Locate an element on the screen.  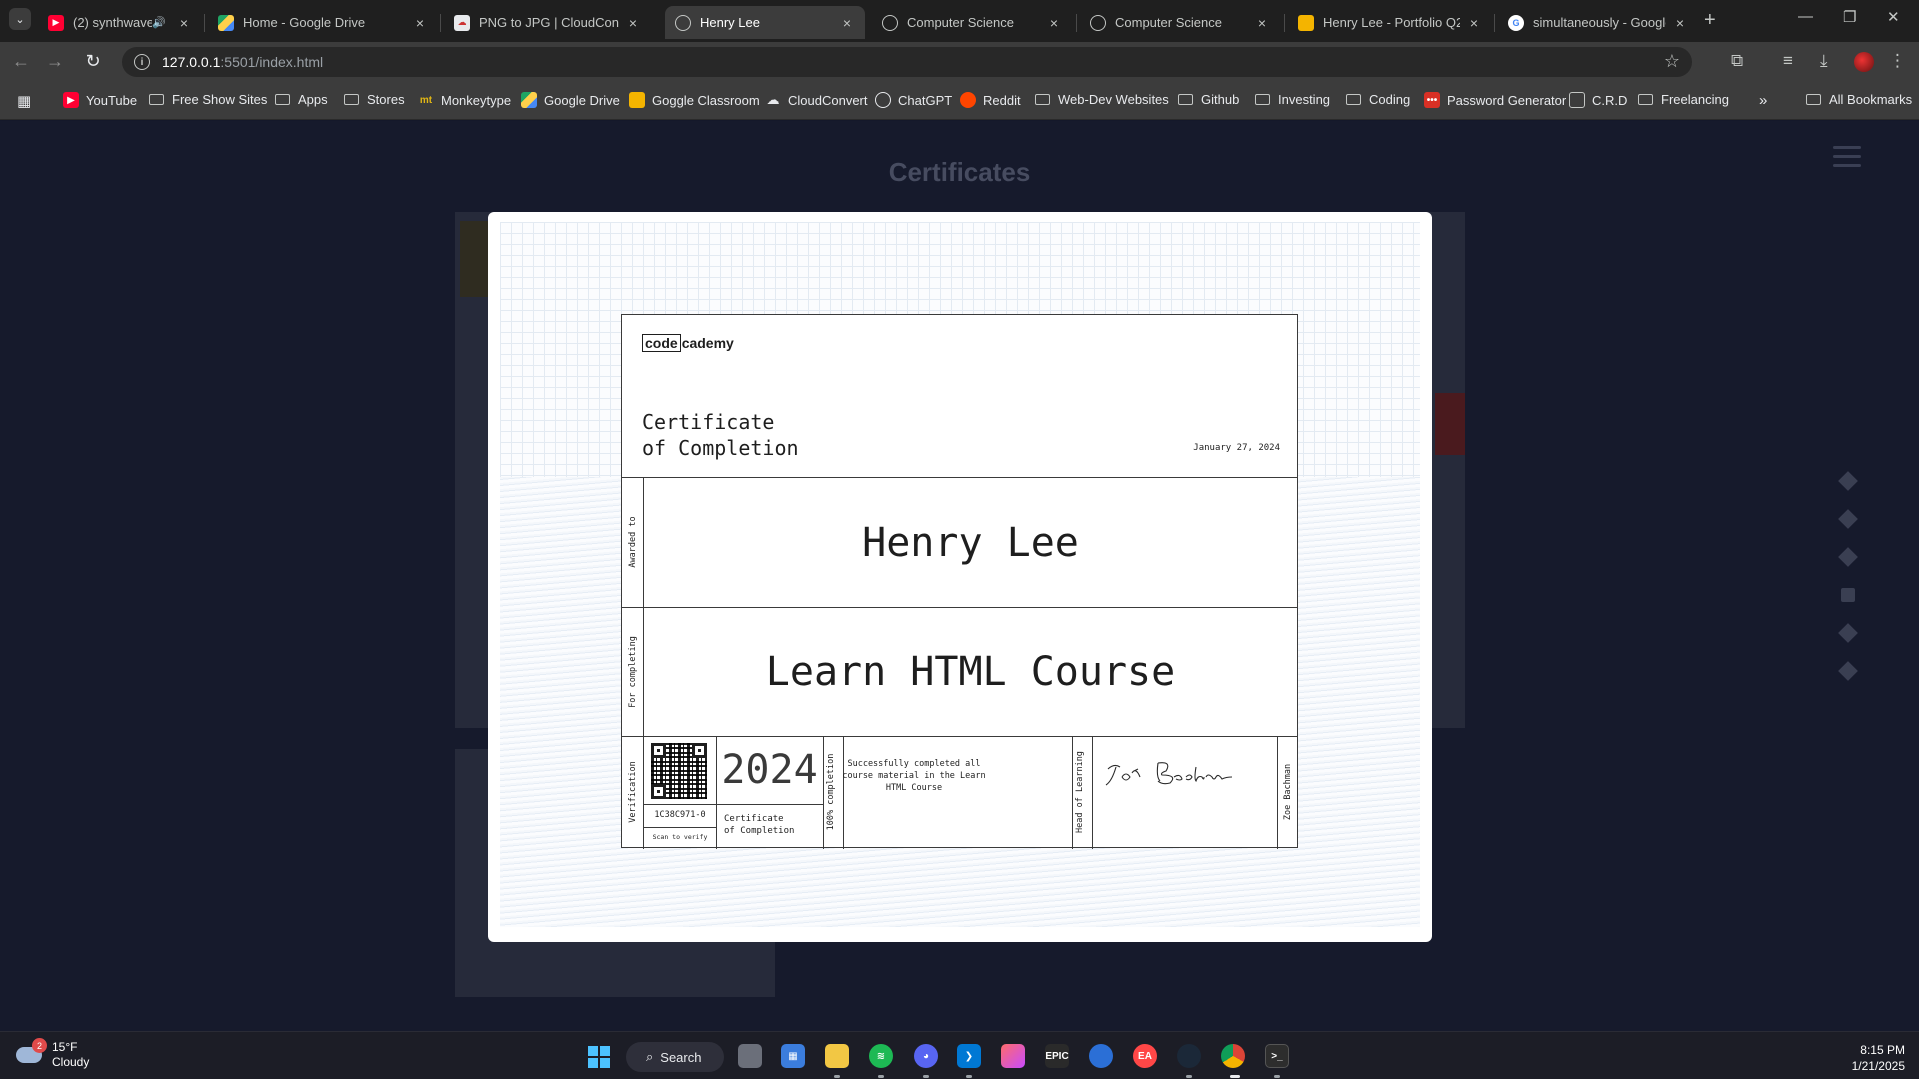
bookmark-web-dev-websites: Web-Dev Websites is located at coordinates (1102, 99).